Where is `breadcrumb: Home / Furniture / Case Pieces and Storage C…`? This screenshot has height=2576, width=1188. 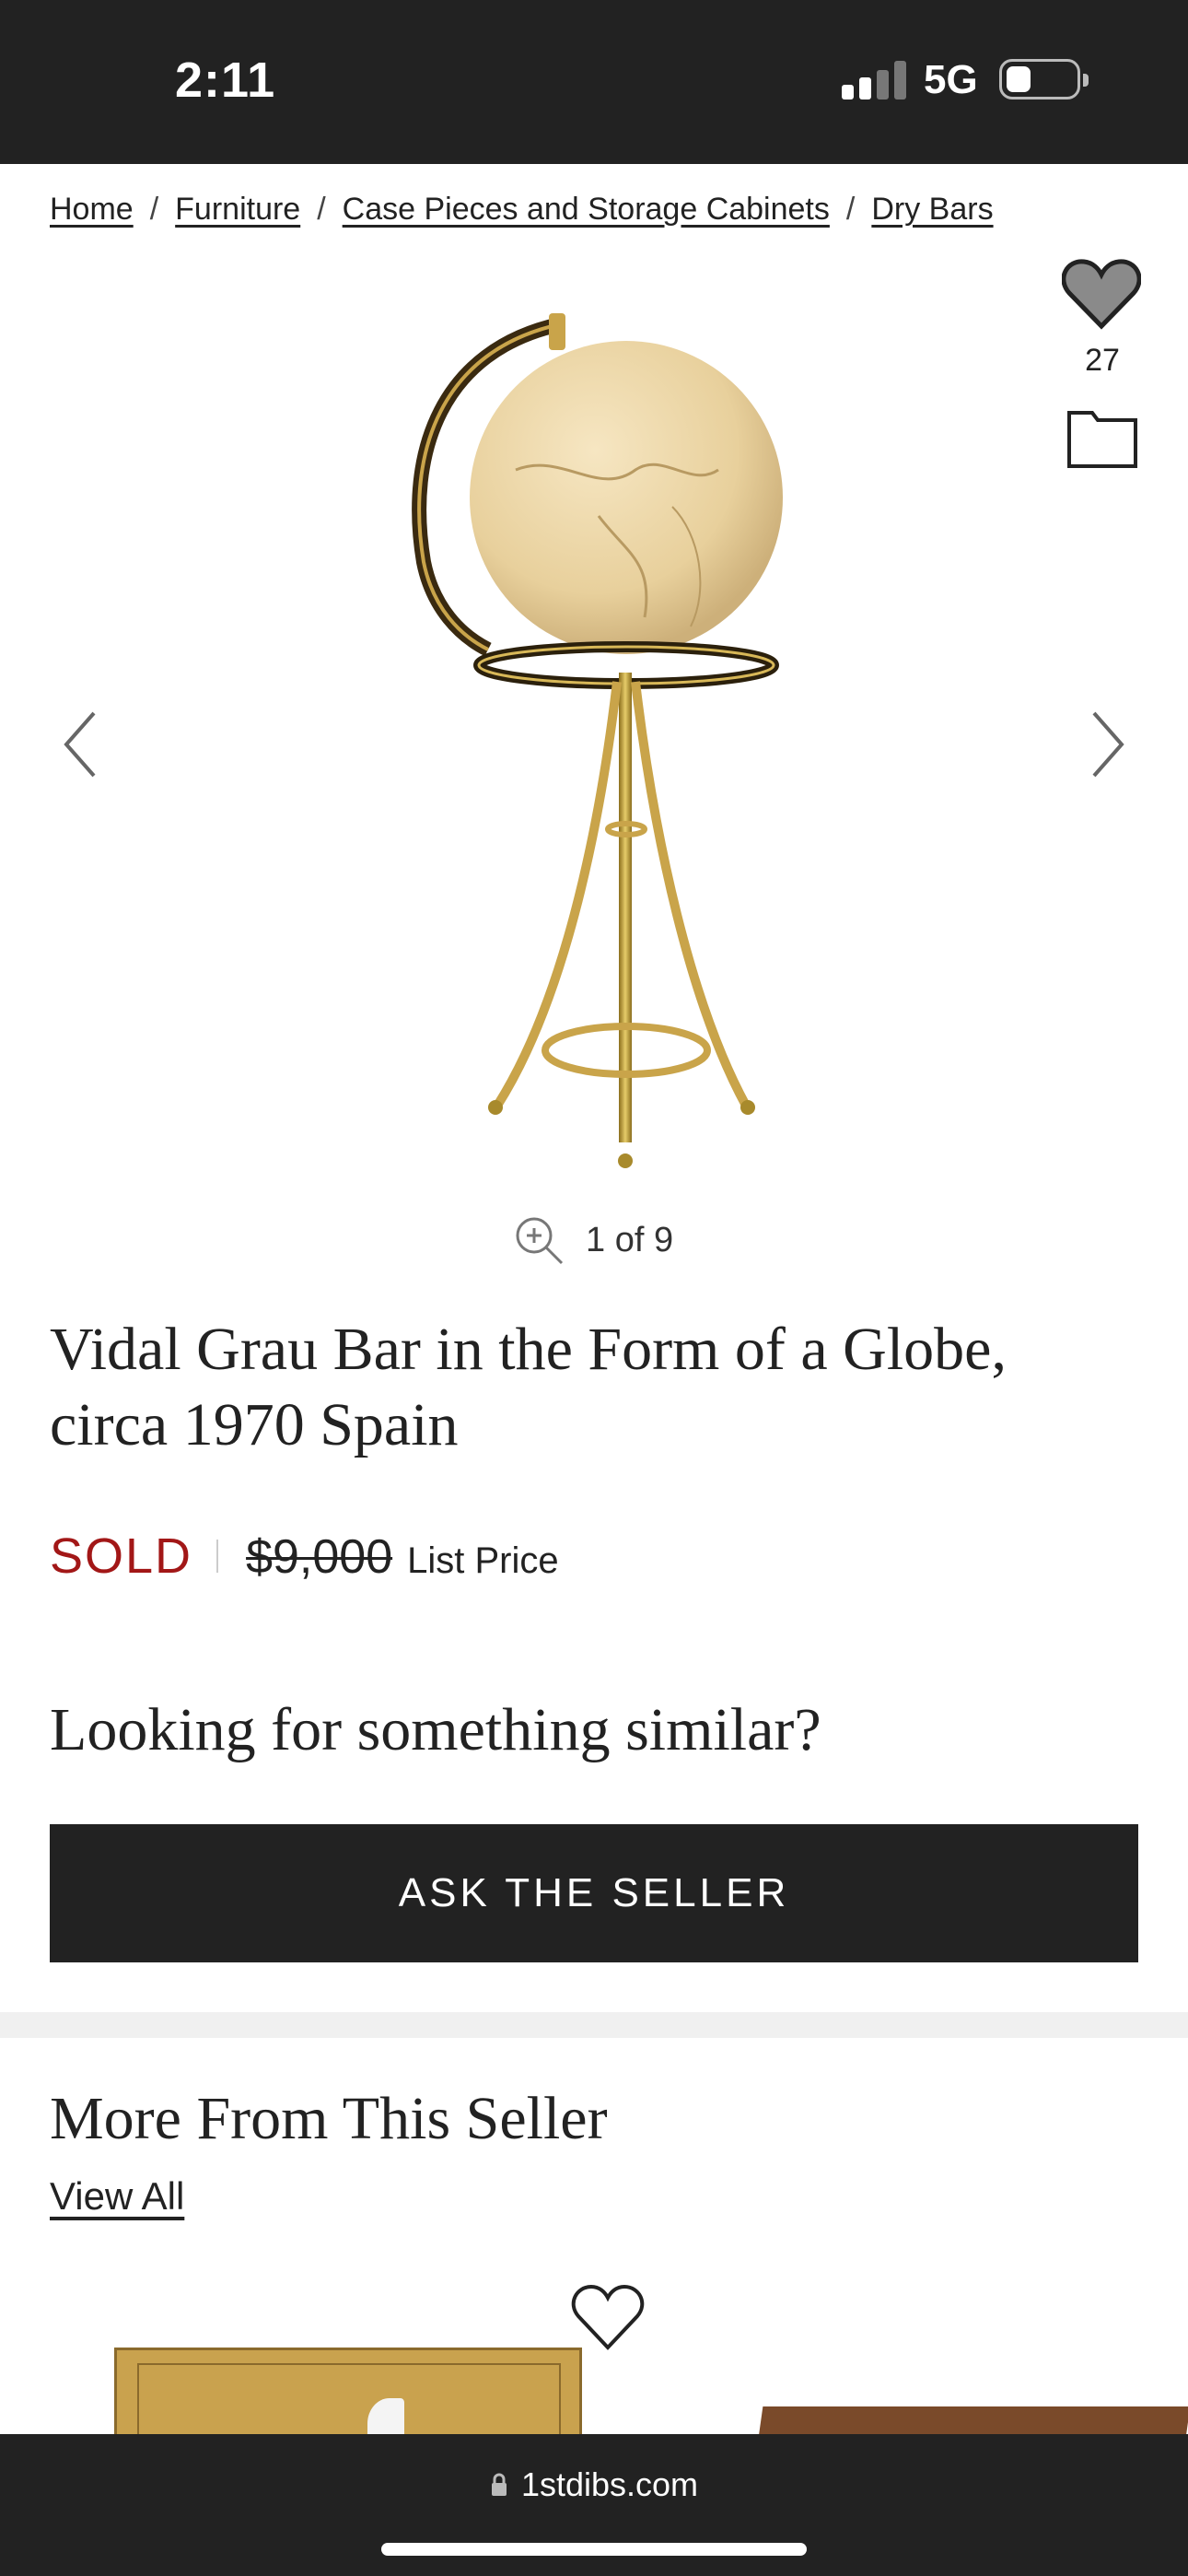
breadcrumb: Home / Furniture / Case Pieces and Storage C… is located at coordinates (522, 210).